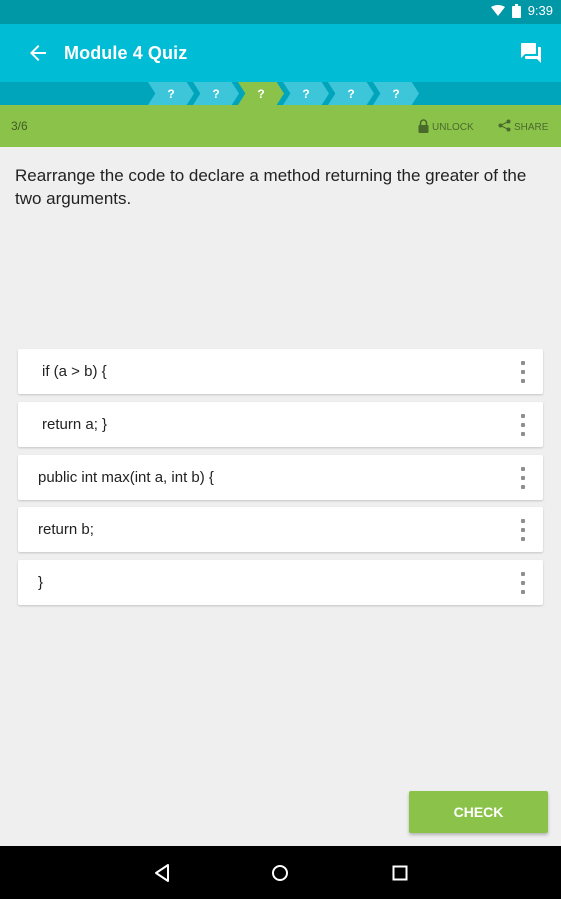 Image resolution: width=561 pixels, height=899 pixels. What do you see at coordinates (453, 127) in the screenshot?
I see `unlock-label: UNLOCK` at bounding box center [453, 127].